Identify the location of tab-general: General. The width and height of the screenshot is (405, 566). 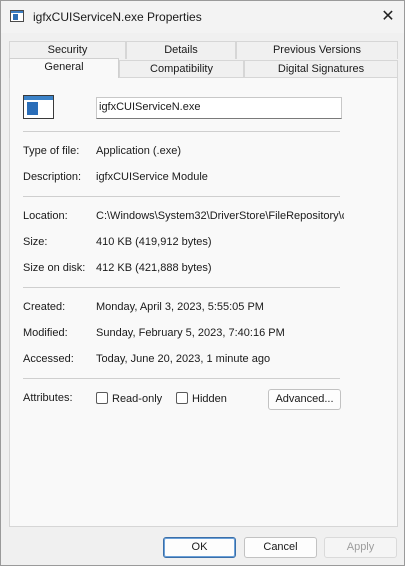
(64, 68).